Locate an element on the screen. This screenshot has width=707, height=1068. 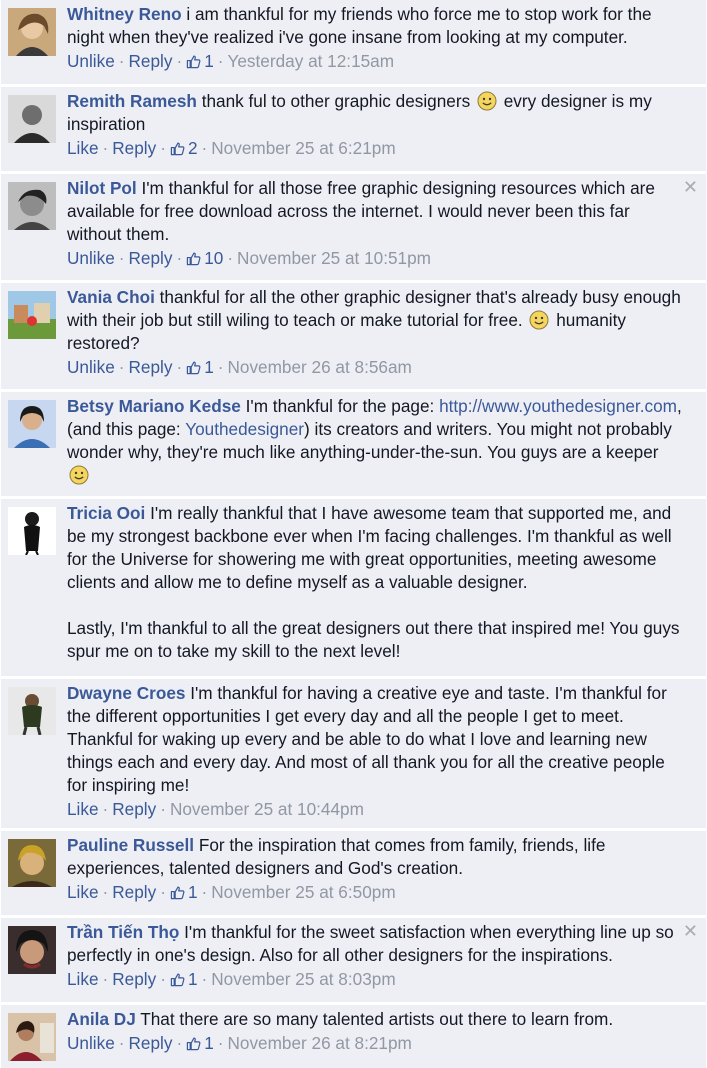
url-link: http://www.youthedesigner.com is located at coordinates (558, 406).